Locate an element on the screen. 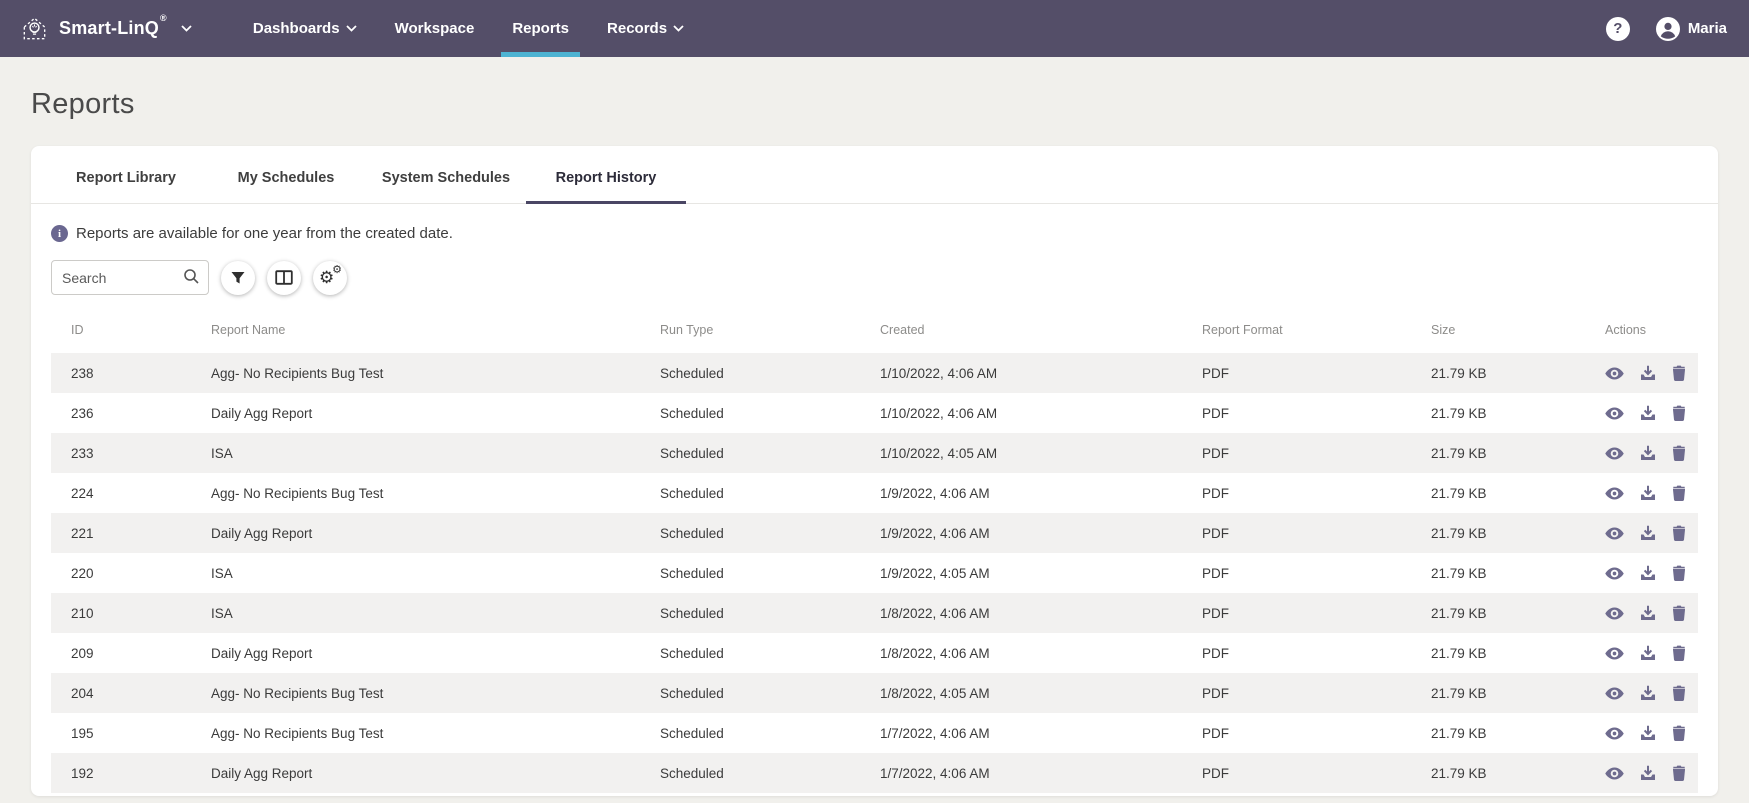 This screenshot has width=1749, height=803. column-header-actions: Actions is located at coordinates (1625, 330).